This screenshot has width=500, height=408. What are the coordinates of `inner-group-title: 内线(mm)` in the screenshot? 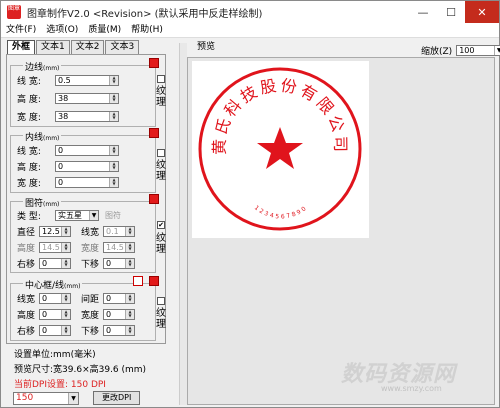 It's located at (42, 136).